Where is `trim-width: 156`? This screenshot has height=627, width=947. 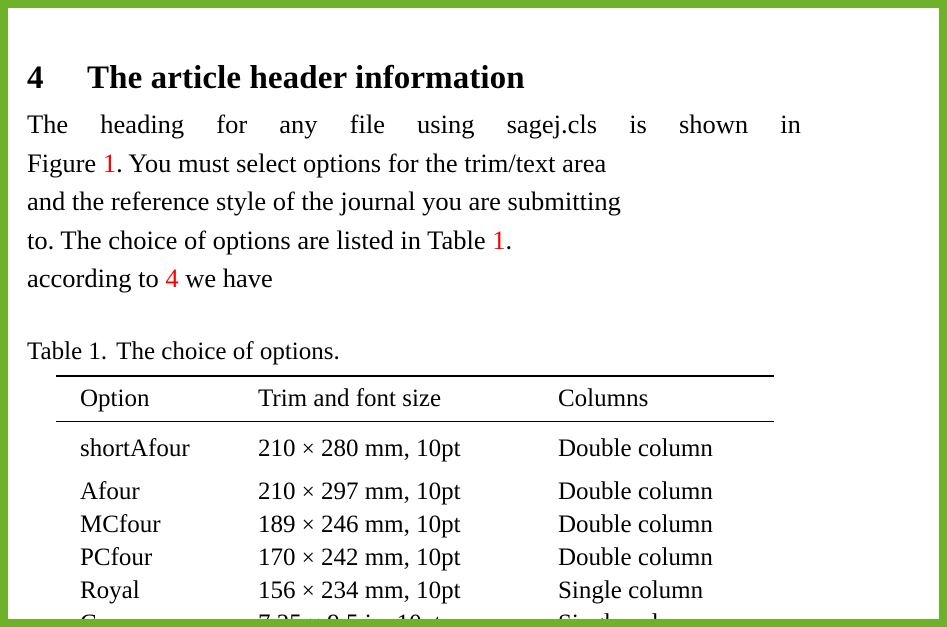
trim-width: 156 is located at coordinates (277, 590).